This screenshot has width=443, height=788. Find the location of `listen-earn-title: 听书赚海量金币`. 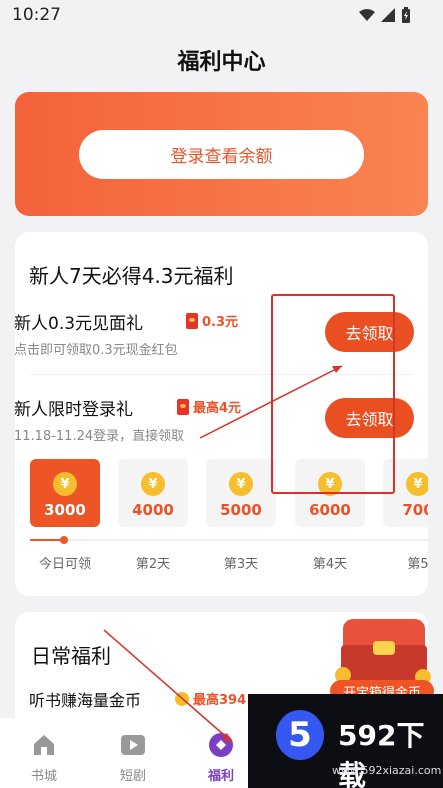

listen-earn-title: 听书赚海量金币 is located at coordinates (85, 700).